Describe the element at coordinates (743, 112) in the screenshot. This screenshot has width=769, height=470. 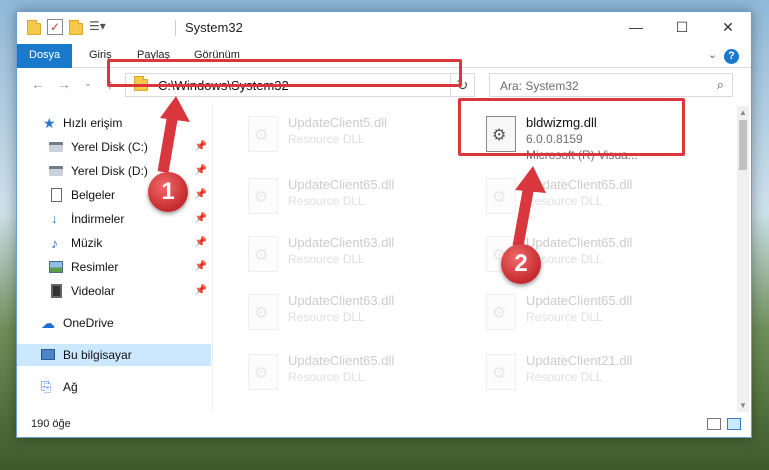
I see `scroll-up-icon: ▲` at that location.